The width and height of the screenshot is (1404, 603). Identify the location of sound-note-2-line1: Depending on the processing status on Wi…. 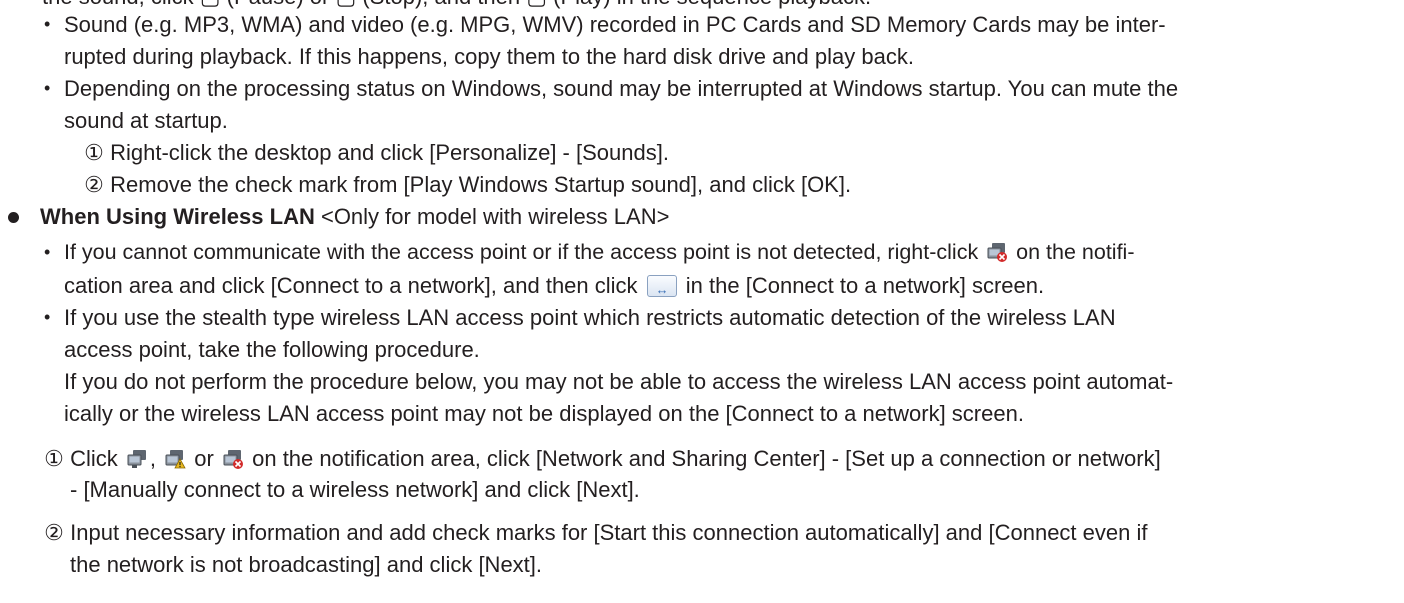
(621, 88).